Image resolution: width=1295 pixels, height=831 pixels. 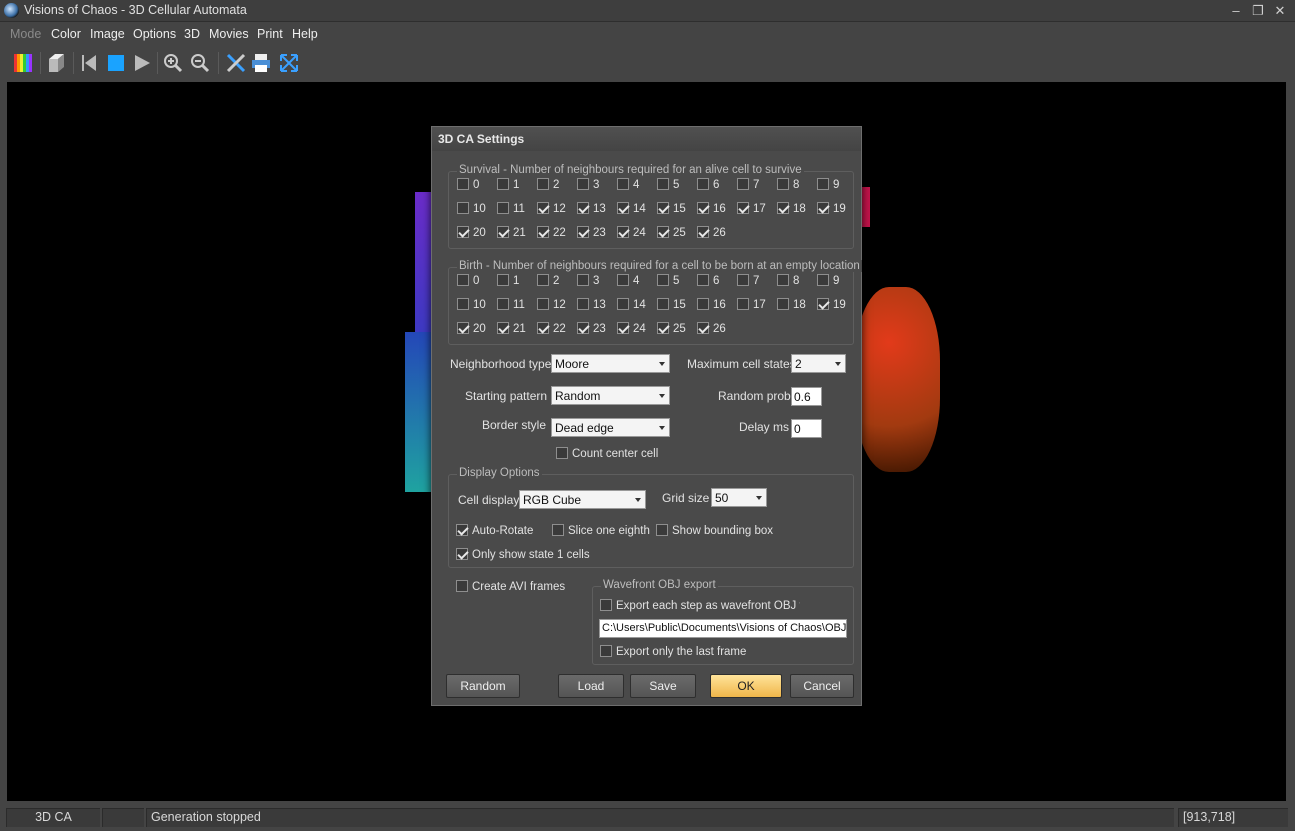 I want to click on print-icon, so click(x=261, y=63).